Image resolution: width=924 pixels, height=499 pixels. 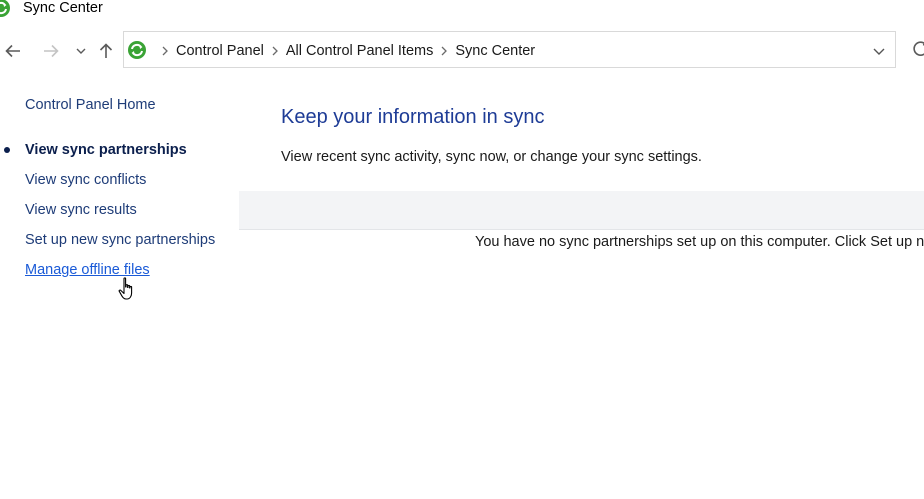 I want to click on task-set-up-new-sync-partnerships: Set up new sync partnerships, so click(x=120, y=240).